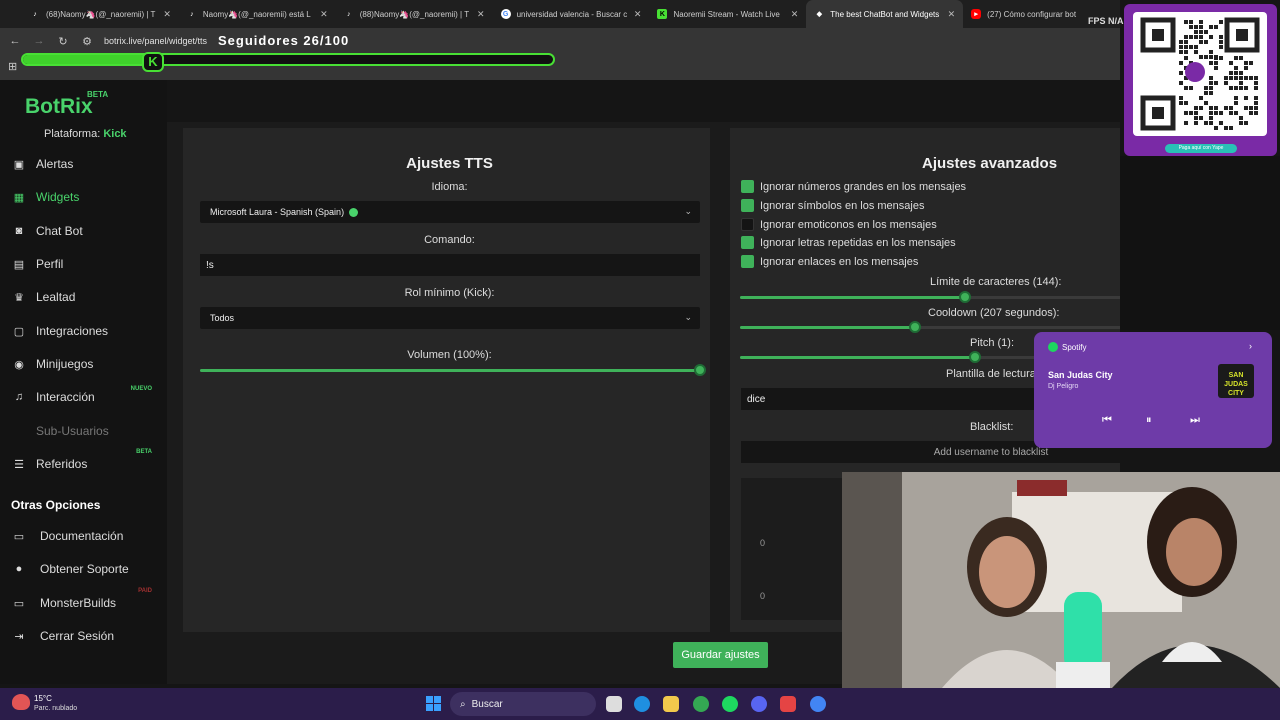 The height and width of the screenshot is (720, 1280). What do you see at coordinates (155, 41) in the screenshot?
I see `url-field: botrix.live/panel/widget/tts` at bounding box center [155, 41].